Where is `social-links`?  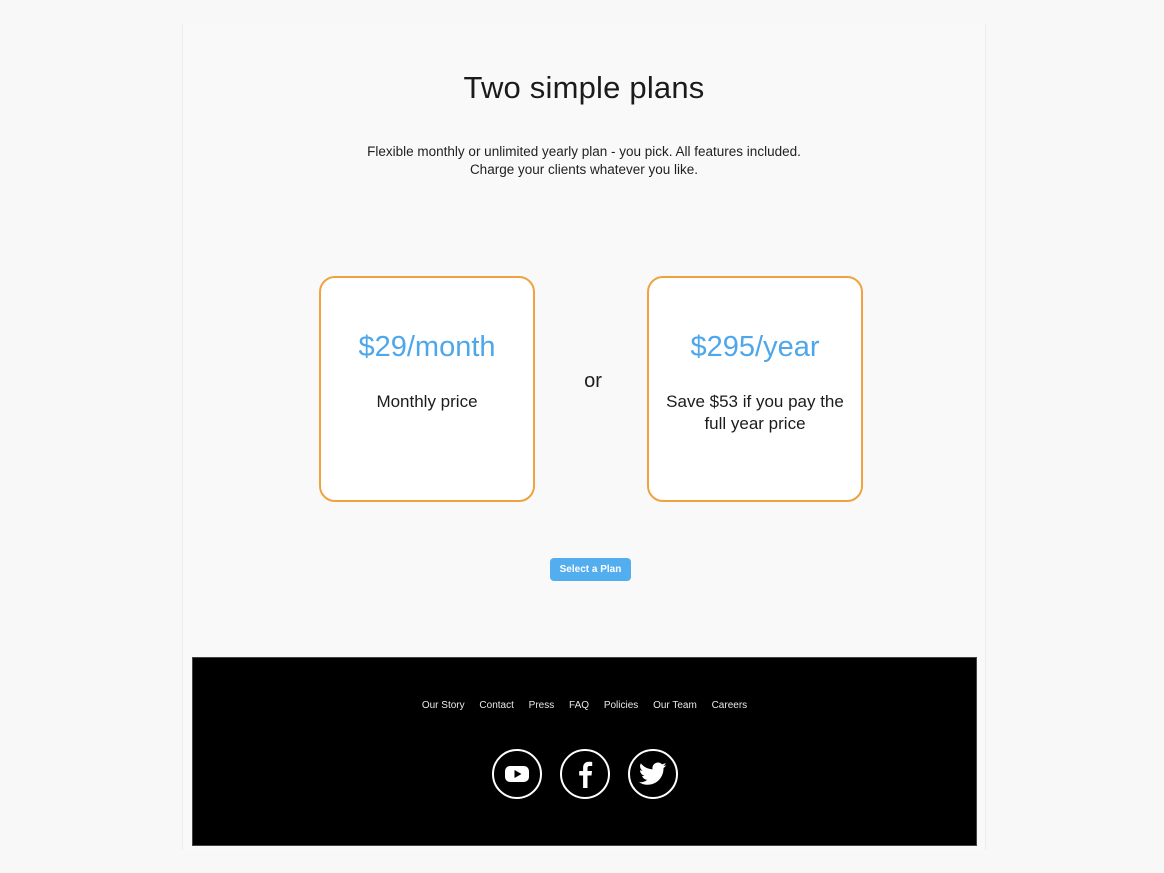
social-links is located at coordinates (584, 774).